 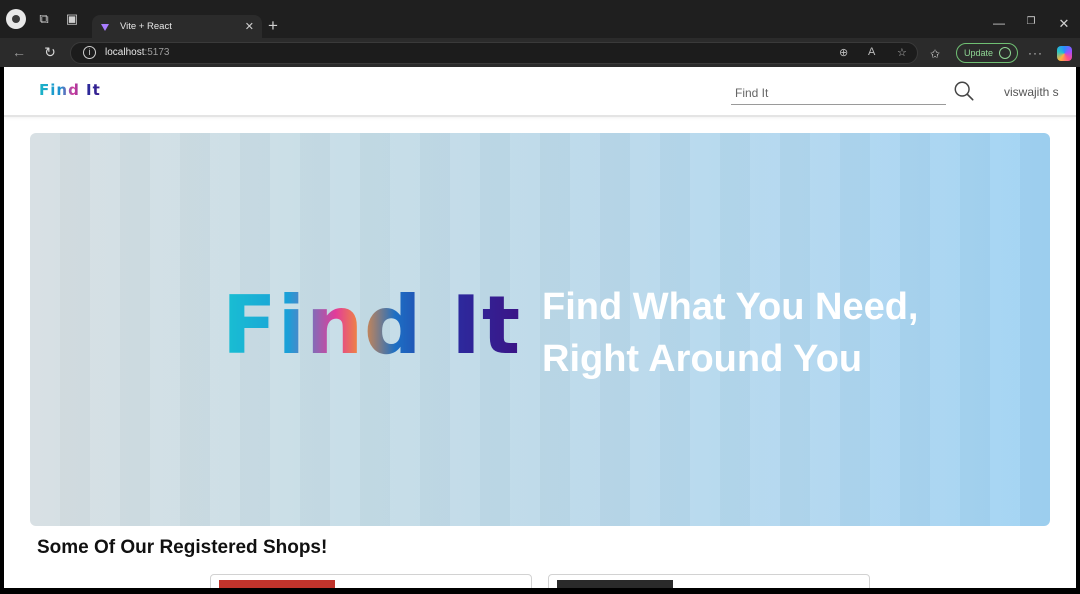 What do you see at coordinates (494, 53) in the screenshot?
I see `address-bar: i localhost:5173 ⊕ A ☆` at bounding box center [494, 53].